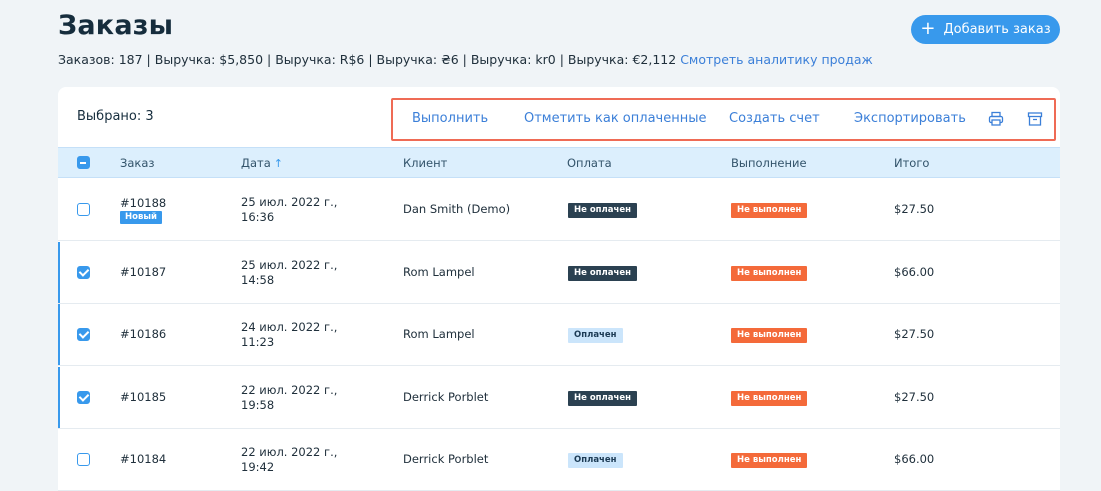 The height and width of the screenshot is (491, 1101). Describe the element at coordinates (116, 25) in the screenshot. I see `page-title: Заказы` at that location.